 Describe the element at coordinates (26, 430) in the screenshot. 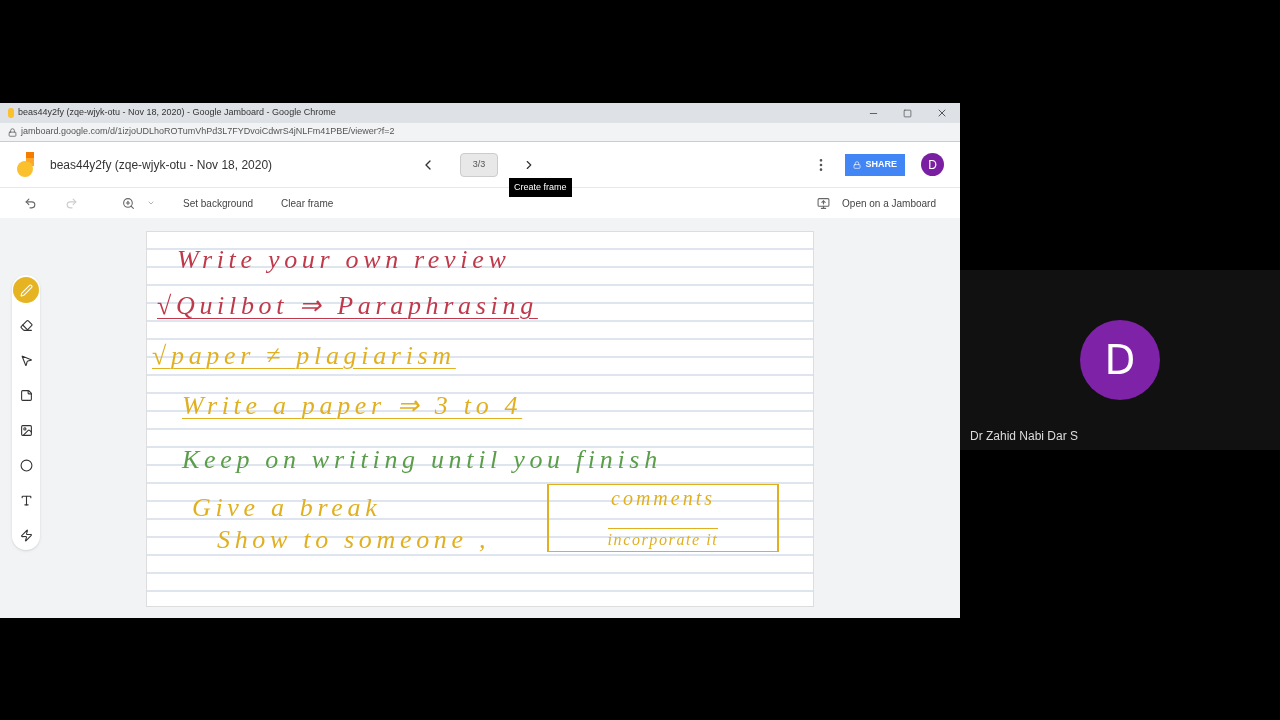

I see `image-icon` at that location.